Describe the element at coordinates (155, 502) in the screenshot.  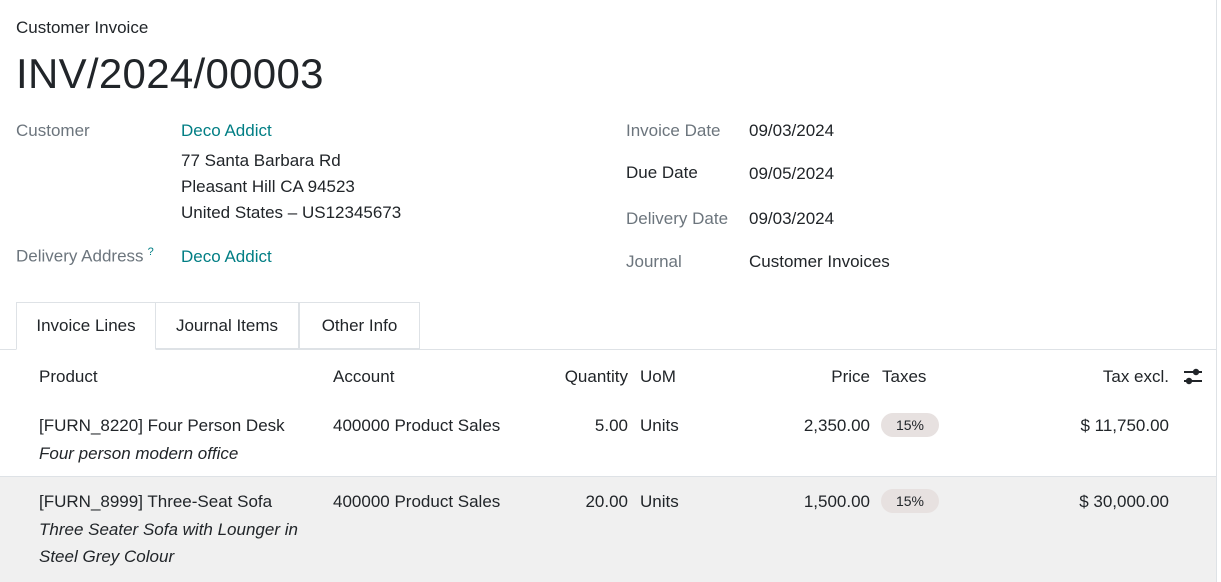
I see `row2-product-link: [FURN_8999] Three-Seat Sofa` at that location.